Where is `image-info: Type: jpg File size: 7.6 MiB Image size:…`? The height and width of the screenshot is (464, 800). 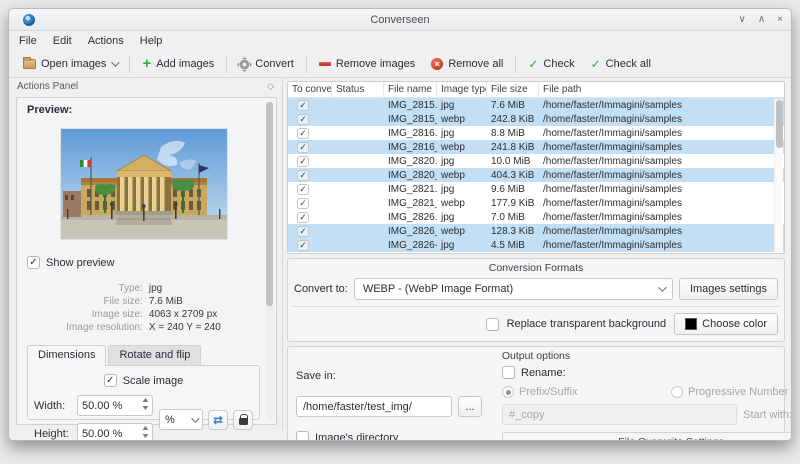
image-info: Type: jpg File size: 7.6 MiB Image size:… is located at coordinates (143, 308).